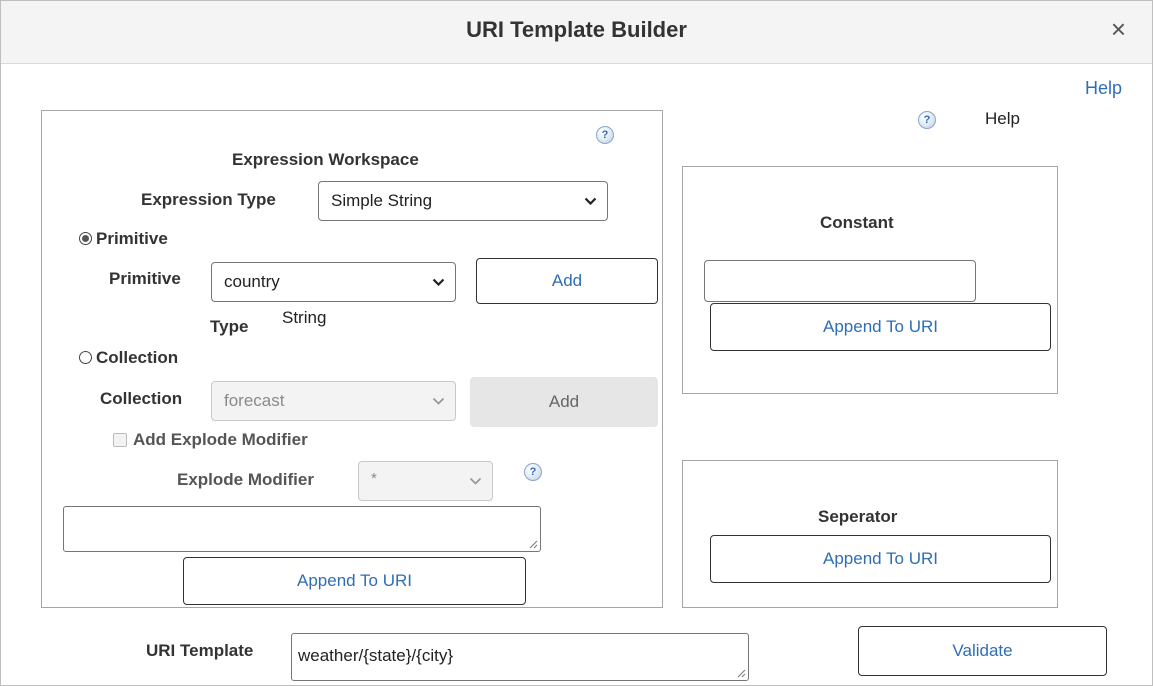  What do you see at coordinates (245, 479) in the screenshot?
I see `explode-modifier-label: Explode Modifier` at bounding box center [245, 479].